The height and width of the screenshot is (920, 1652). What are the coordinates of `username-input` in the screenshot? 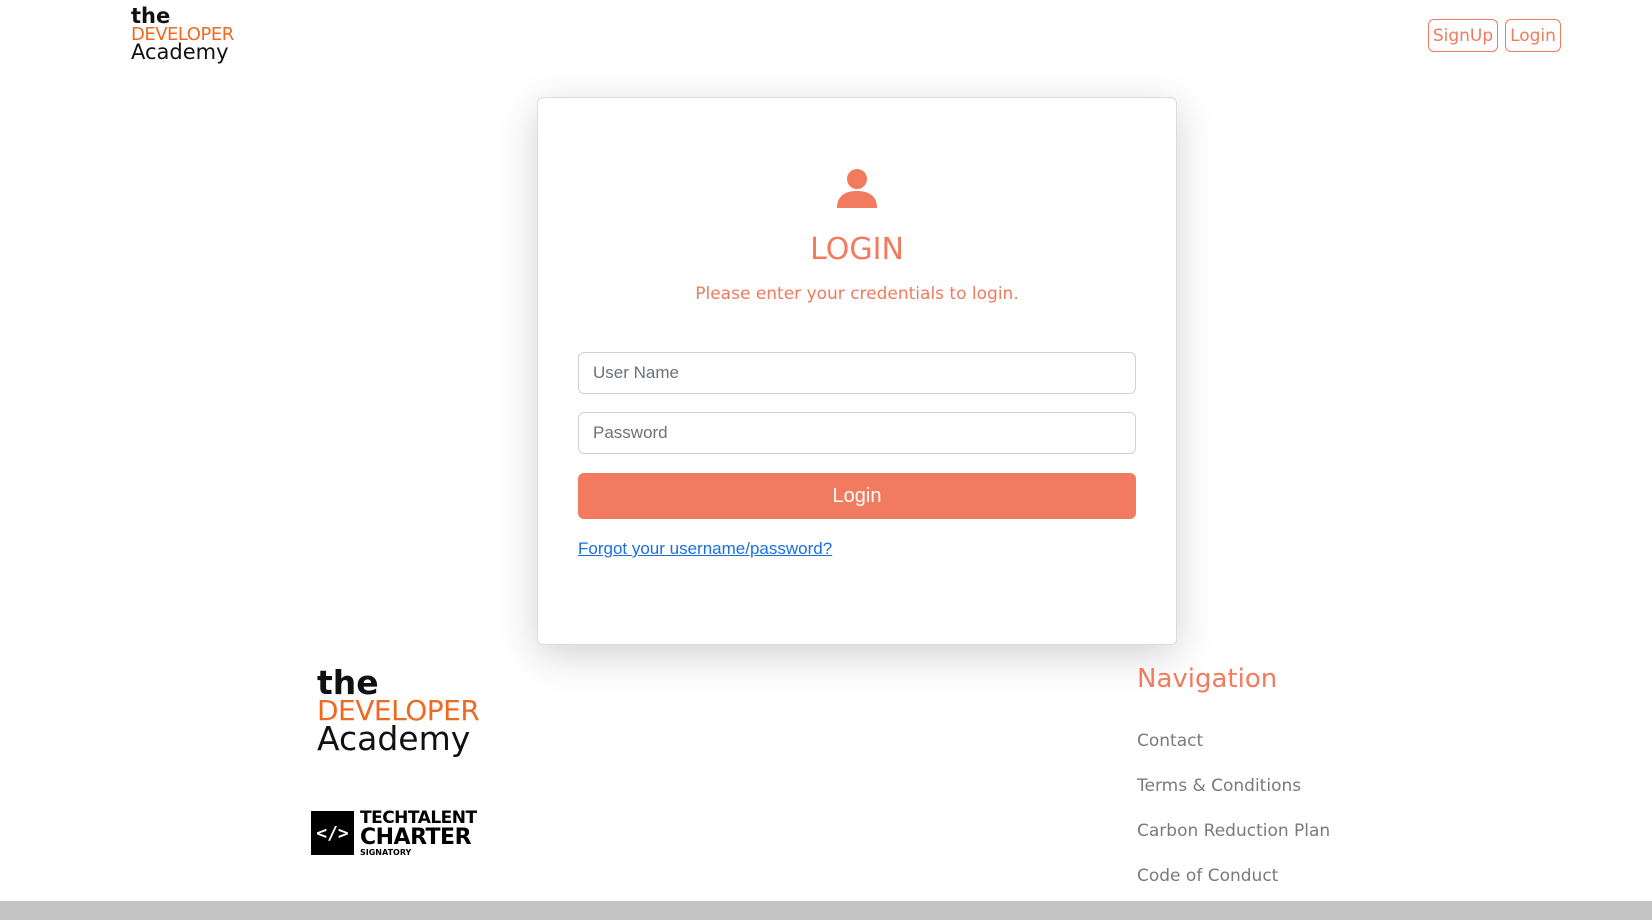 It's located at (857, 373).